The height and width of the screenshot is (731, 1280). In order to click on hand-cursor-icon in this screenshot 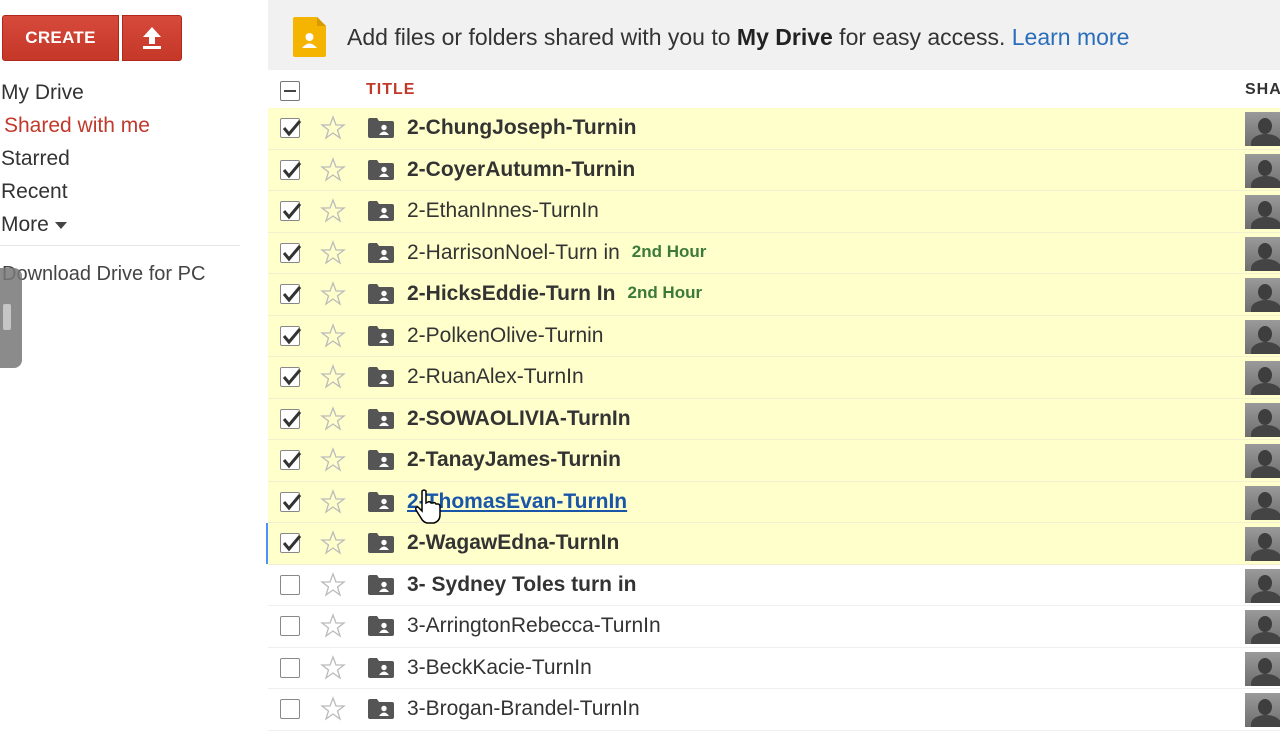, I will do `click(428, 506)`.